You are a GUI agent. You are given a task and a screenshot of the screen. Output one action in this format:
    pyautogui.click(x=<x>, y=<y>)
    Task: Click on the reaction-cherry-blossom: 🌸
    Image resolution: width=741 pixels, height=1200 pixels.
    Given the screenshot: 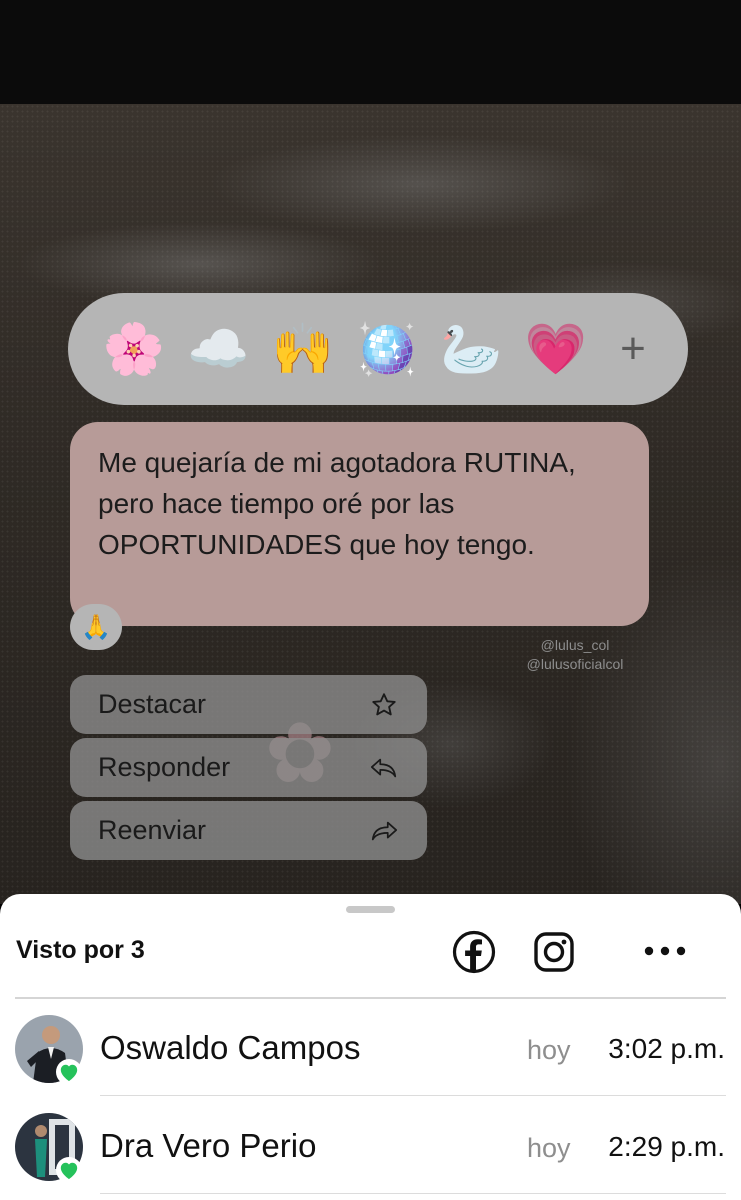 What is the action you would take?
    pyautogui.click(x=134, y=349)
    